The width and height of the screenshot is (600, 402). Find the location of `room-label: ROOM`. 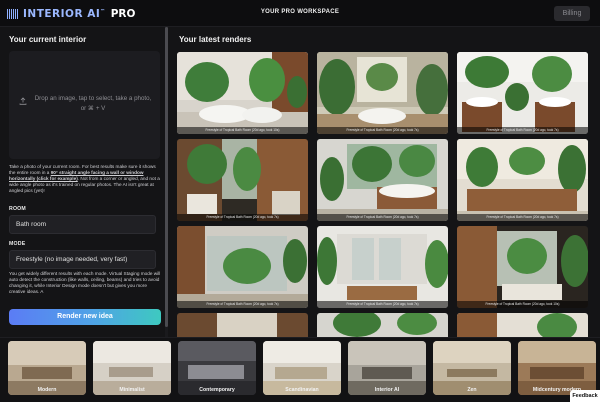

room-label: ROOM is located at coordinates (17, 209).